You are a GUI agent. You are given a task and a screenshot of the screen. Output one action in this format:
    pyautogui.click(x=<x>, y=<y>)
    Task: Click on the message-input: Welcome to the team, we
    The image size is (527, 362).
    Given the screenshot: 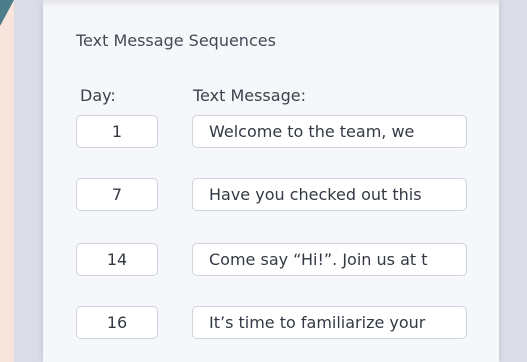 What is the action you would take?
    pyautogui.click(x=329, y=131)
    